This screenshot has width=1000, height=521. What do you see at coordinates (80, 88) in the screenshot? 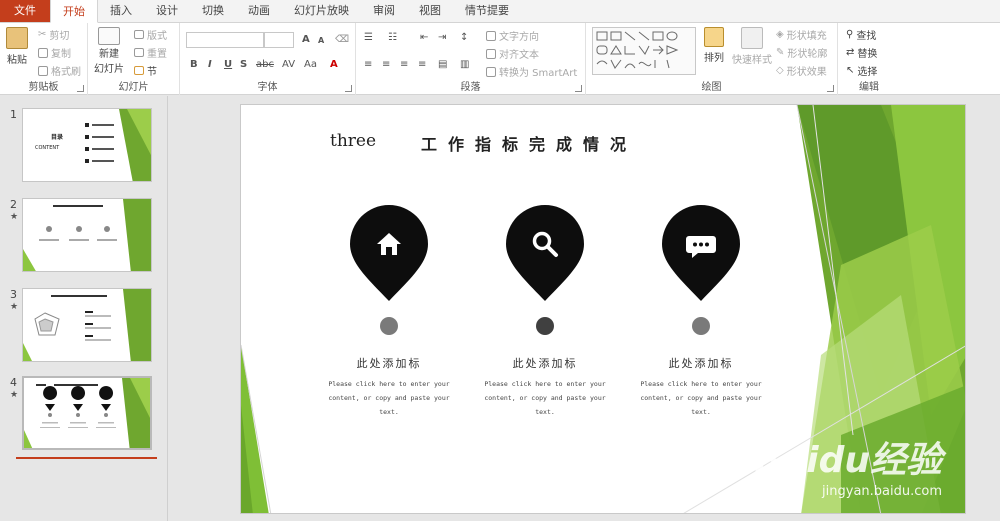
I see `clipboard-launcher` at bounding box center [80, 88].